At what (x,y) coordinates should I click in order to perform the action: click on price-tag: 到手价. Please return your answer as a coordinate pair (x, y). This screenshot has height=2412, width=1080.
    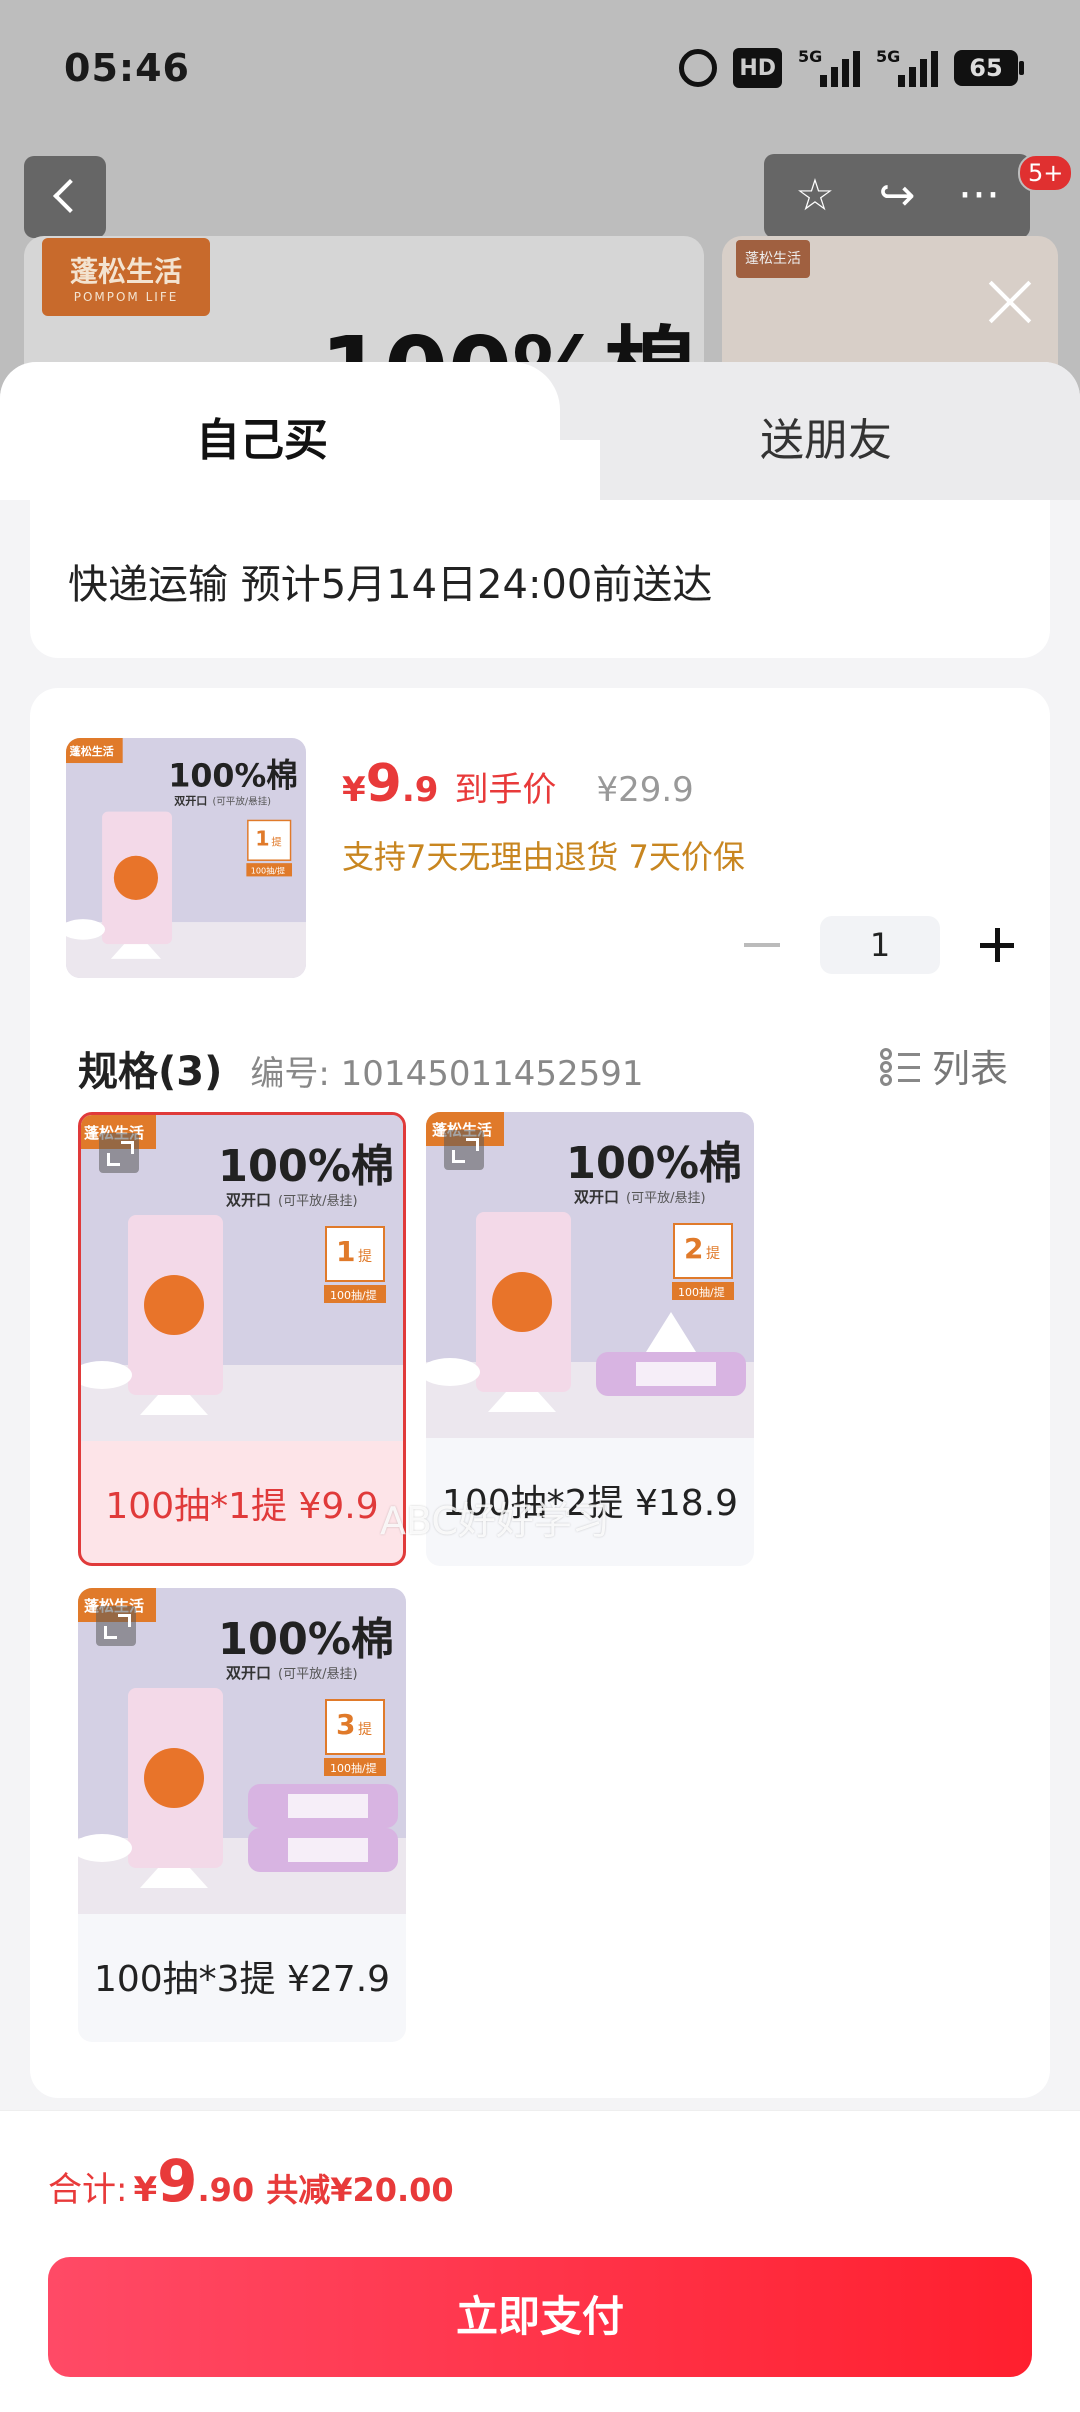
    Looking at the image, I should click on (505, 790).